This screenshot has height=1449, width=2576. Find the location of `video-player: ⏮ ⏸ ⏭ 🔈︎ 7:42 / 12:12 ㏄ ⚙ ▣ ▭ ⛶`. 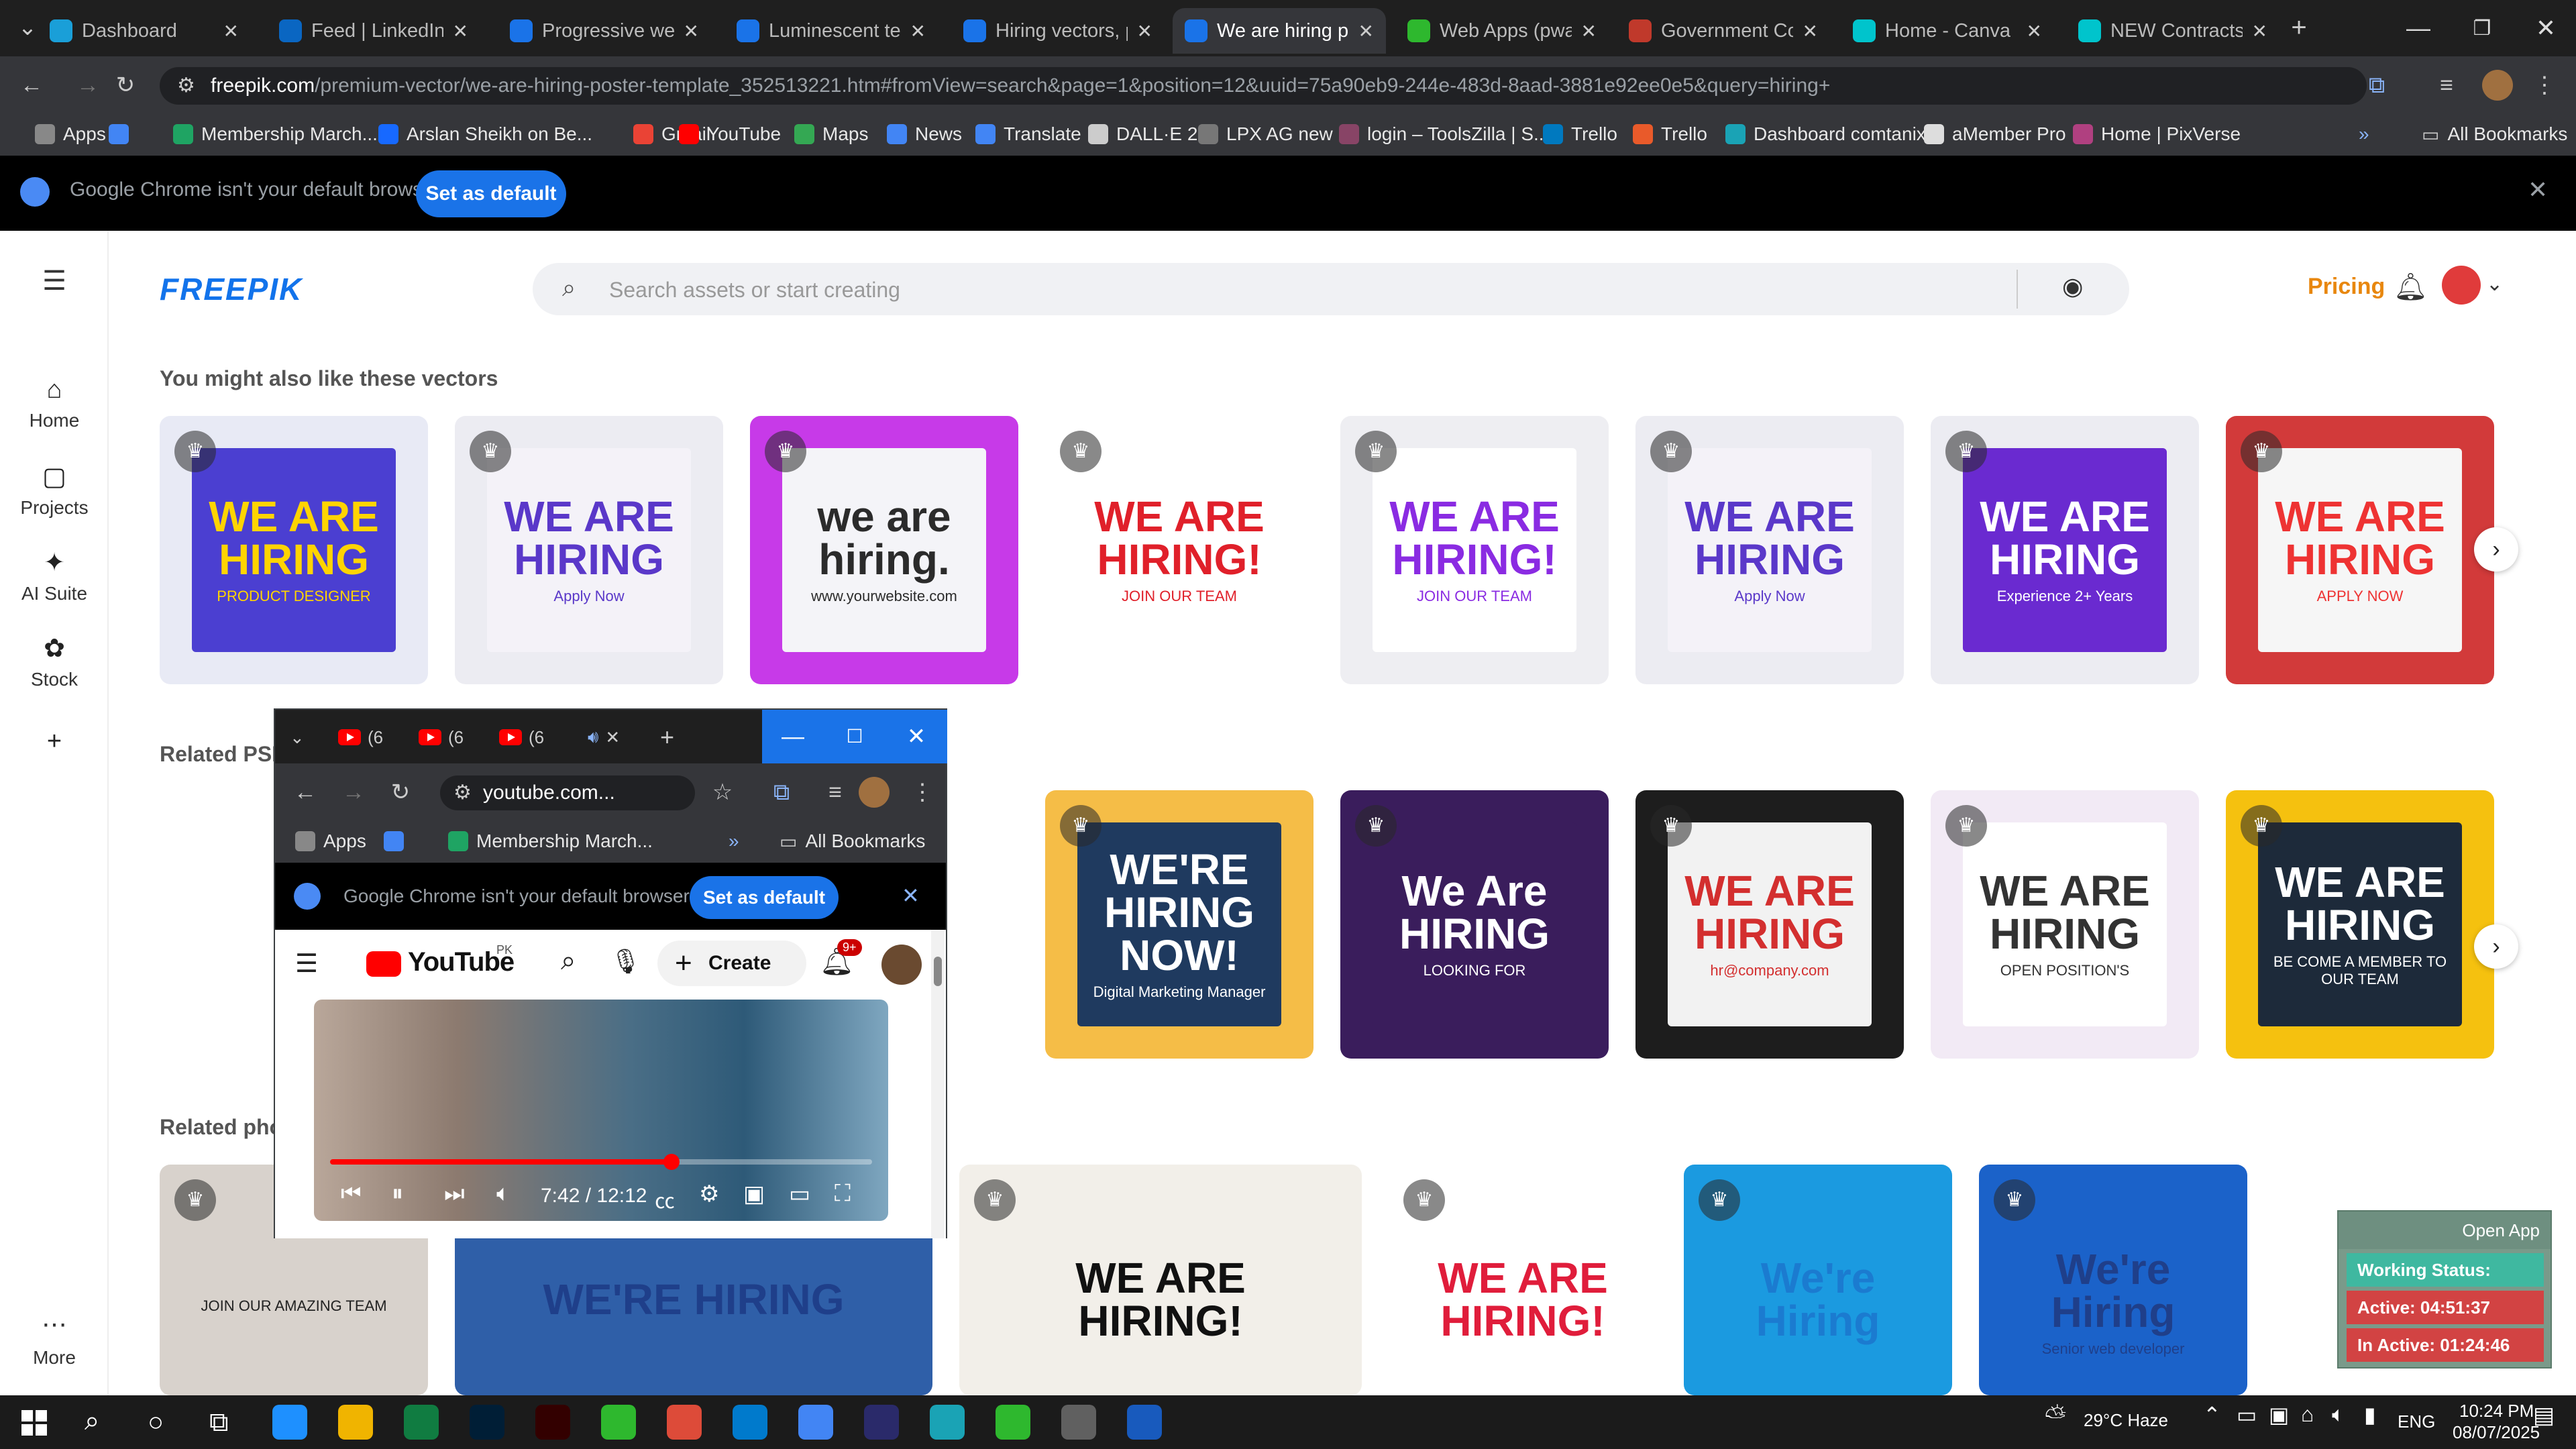

video-player: ⏮ ⏸ ⏭ 🔈︎ 7:42 / 12:12 ㏄ ⚙ ▣ ▭ ⛶ is located at coordinates (601, 1110).